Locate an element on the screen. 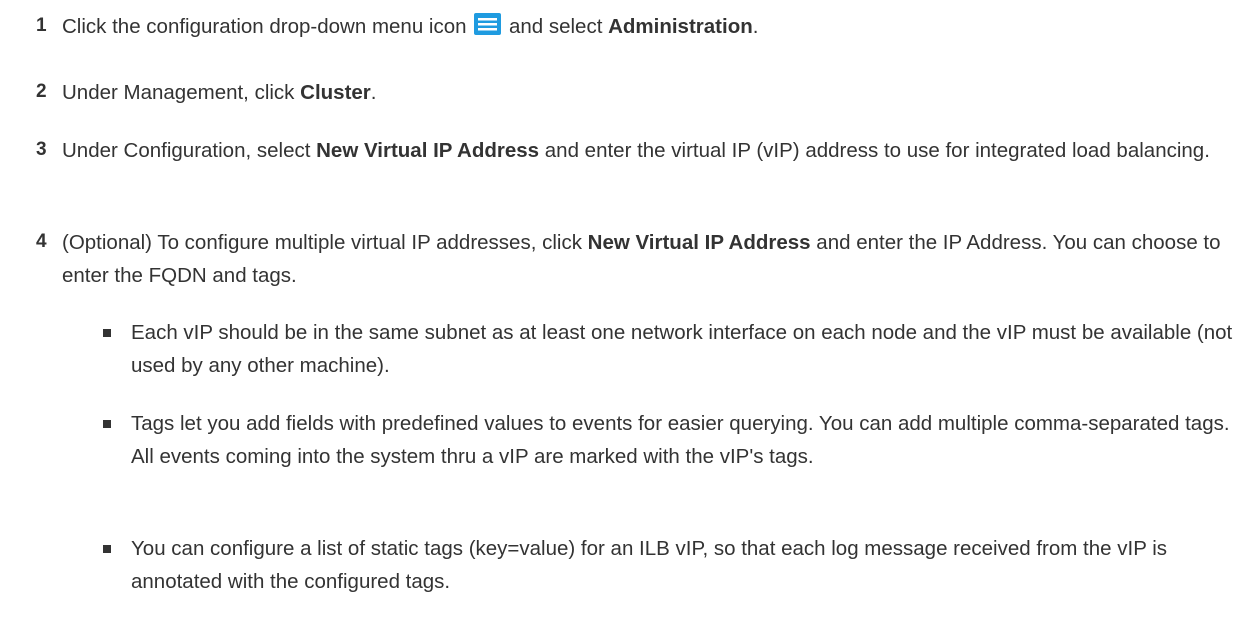 This screenshot has width=1255, height=617. ui-term-administration: Administration is located at coordinates (680, 26).